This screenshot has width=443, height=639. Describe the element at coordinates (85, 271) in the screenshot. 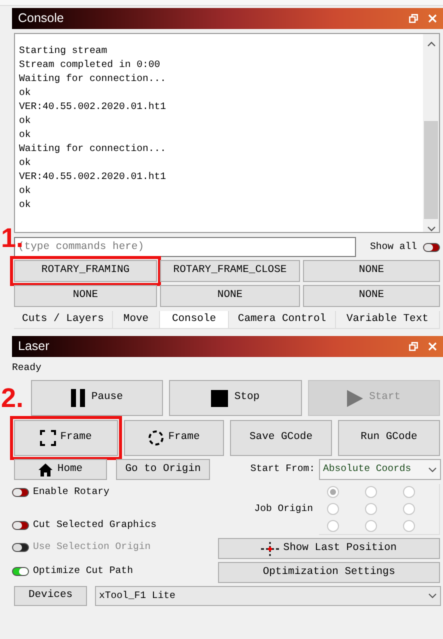

I see `macro-button: ROTARY_FRAMING` at that location.